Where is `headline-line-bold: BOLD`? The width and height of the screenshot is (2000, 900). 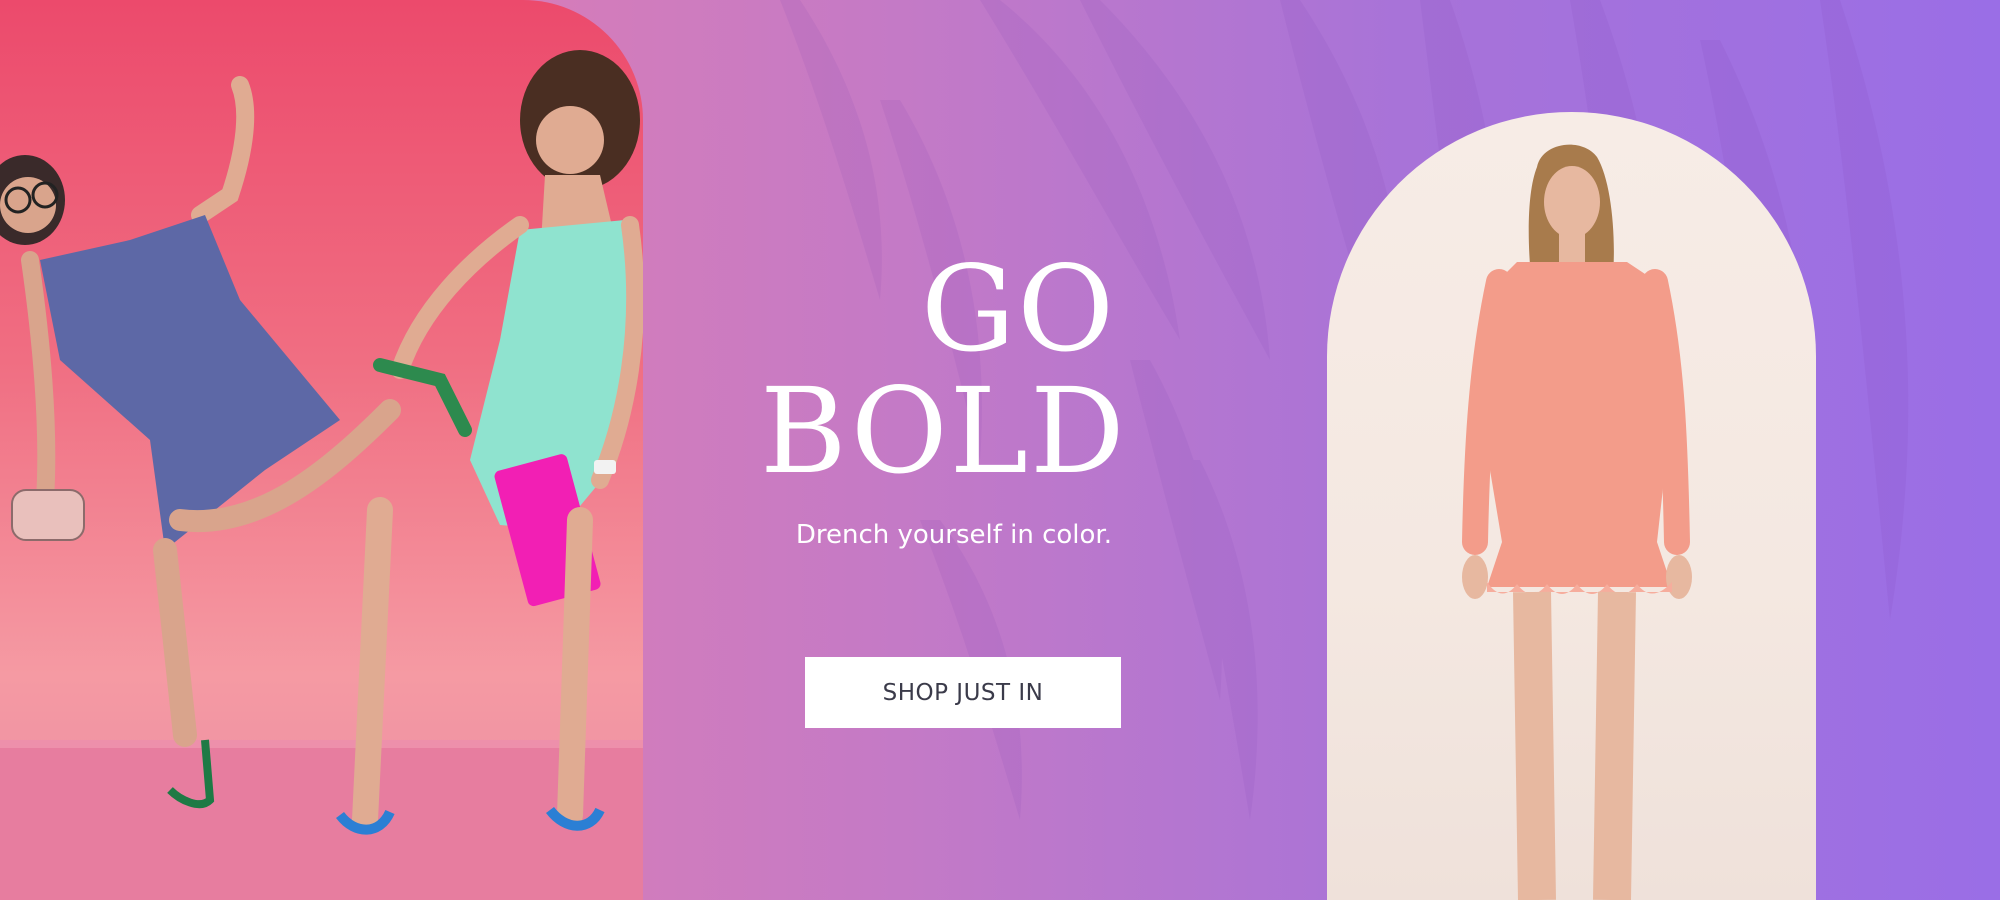
headline-line-bold: BOLD is located at coordinates (943, 431).